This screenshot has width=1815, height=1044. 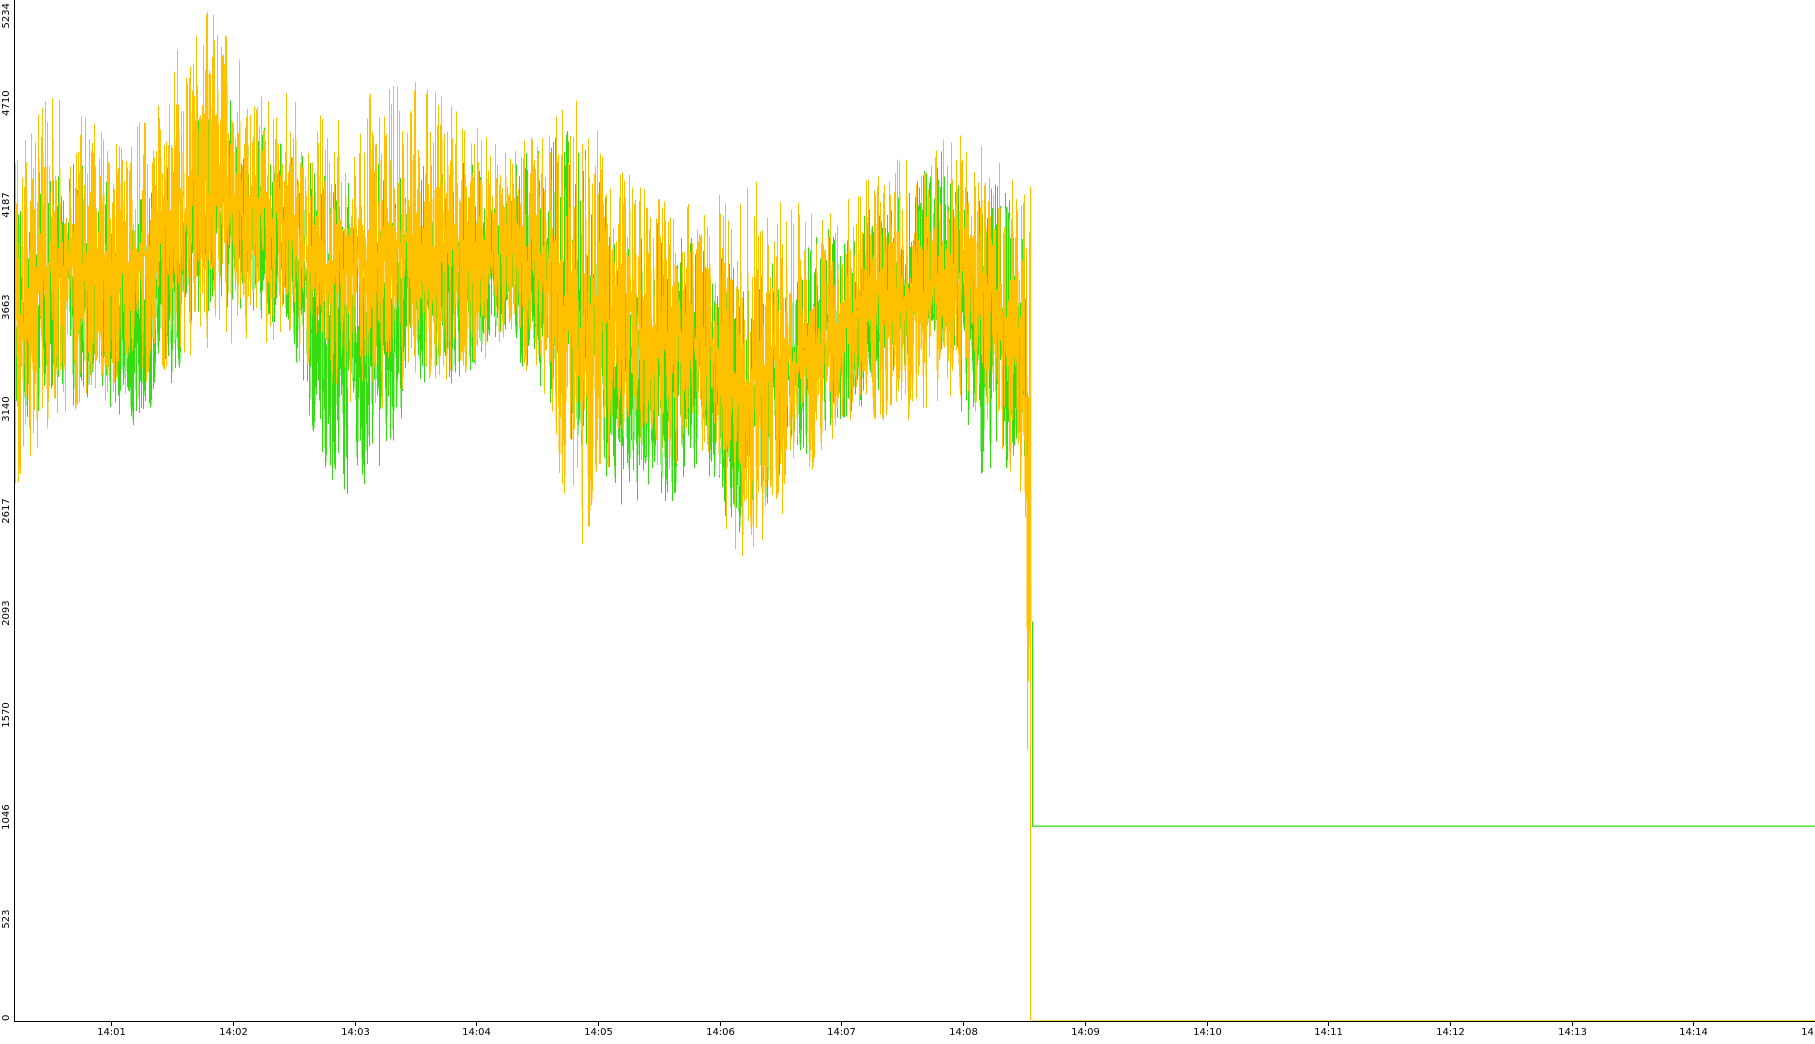 I want to click on x-tick-label: 14:09, so click(x=1085, y=1032).